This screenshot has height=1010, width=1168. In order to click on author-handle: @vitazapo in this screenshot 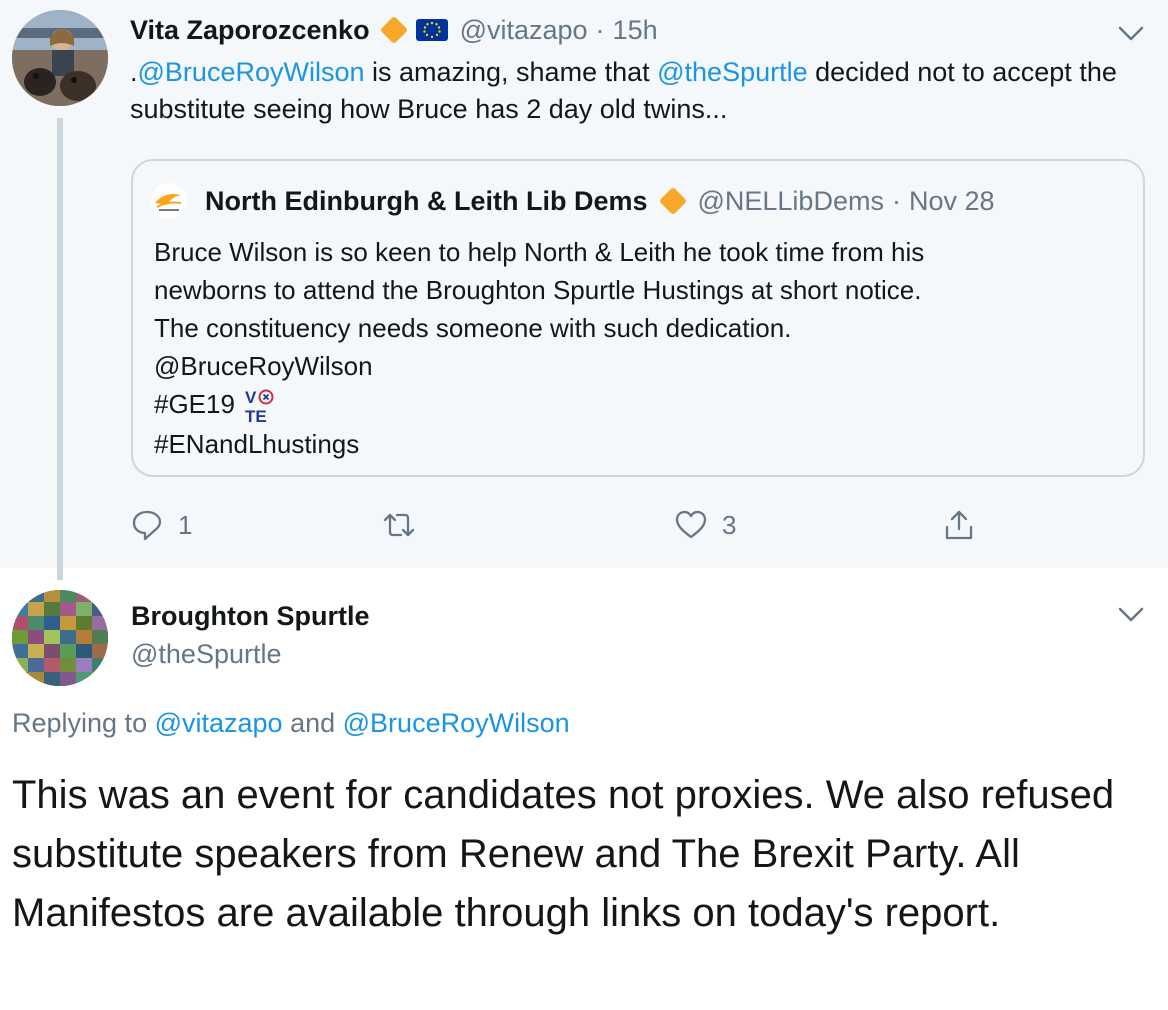, I will do `click(524, 30)`.